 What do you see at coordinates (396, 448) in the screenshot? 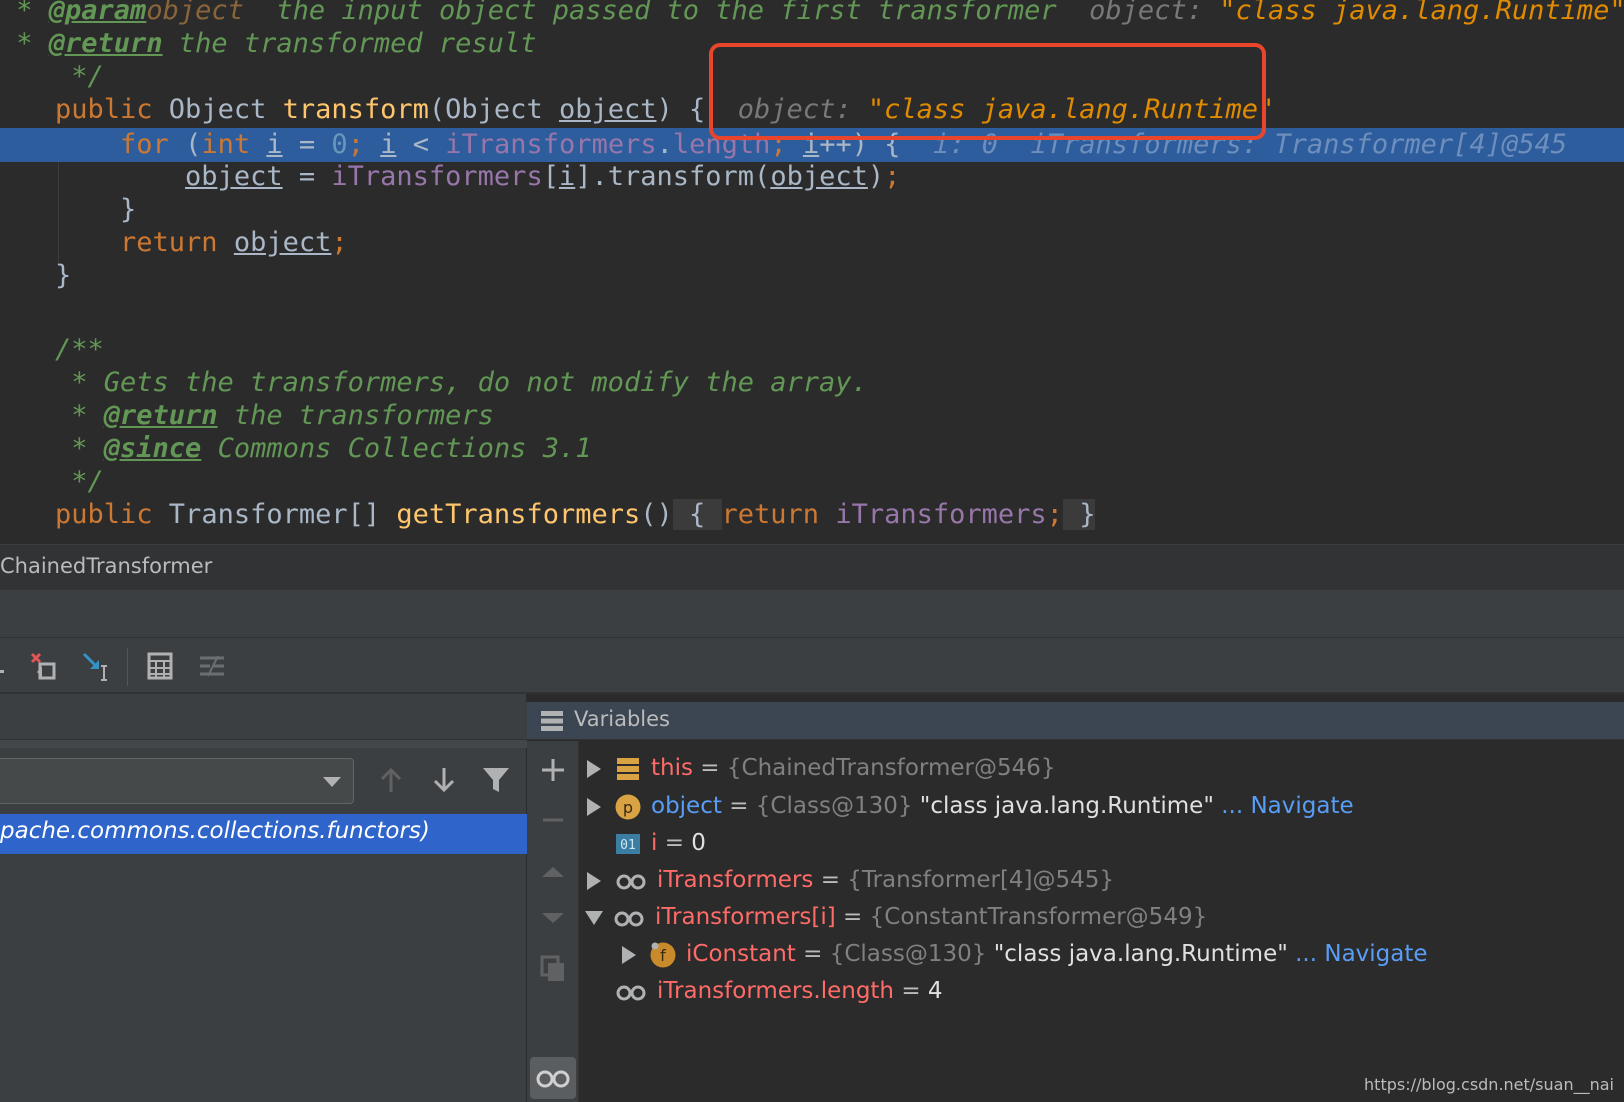
I see `doc-text: Commons Collections 3.1` at bounding box center [396, 448].